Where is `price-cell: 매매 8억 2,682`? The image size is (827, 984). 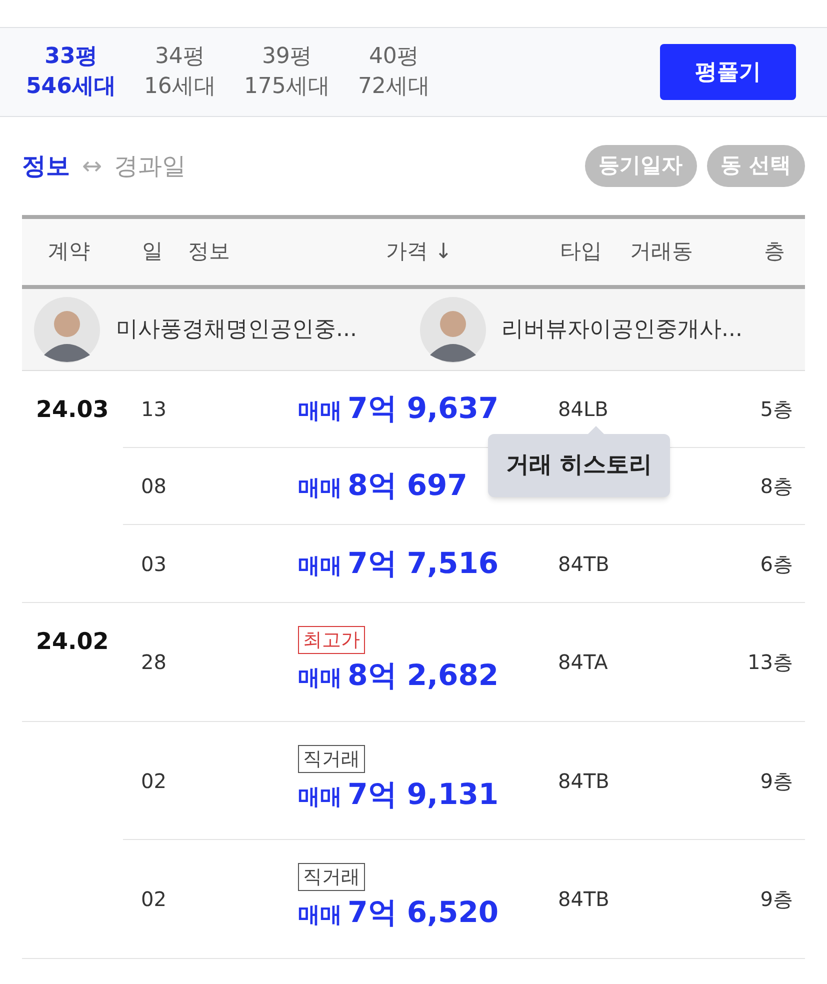 price-cell: 매매 8억 2,682 is located at coordinates (398, 676).